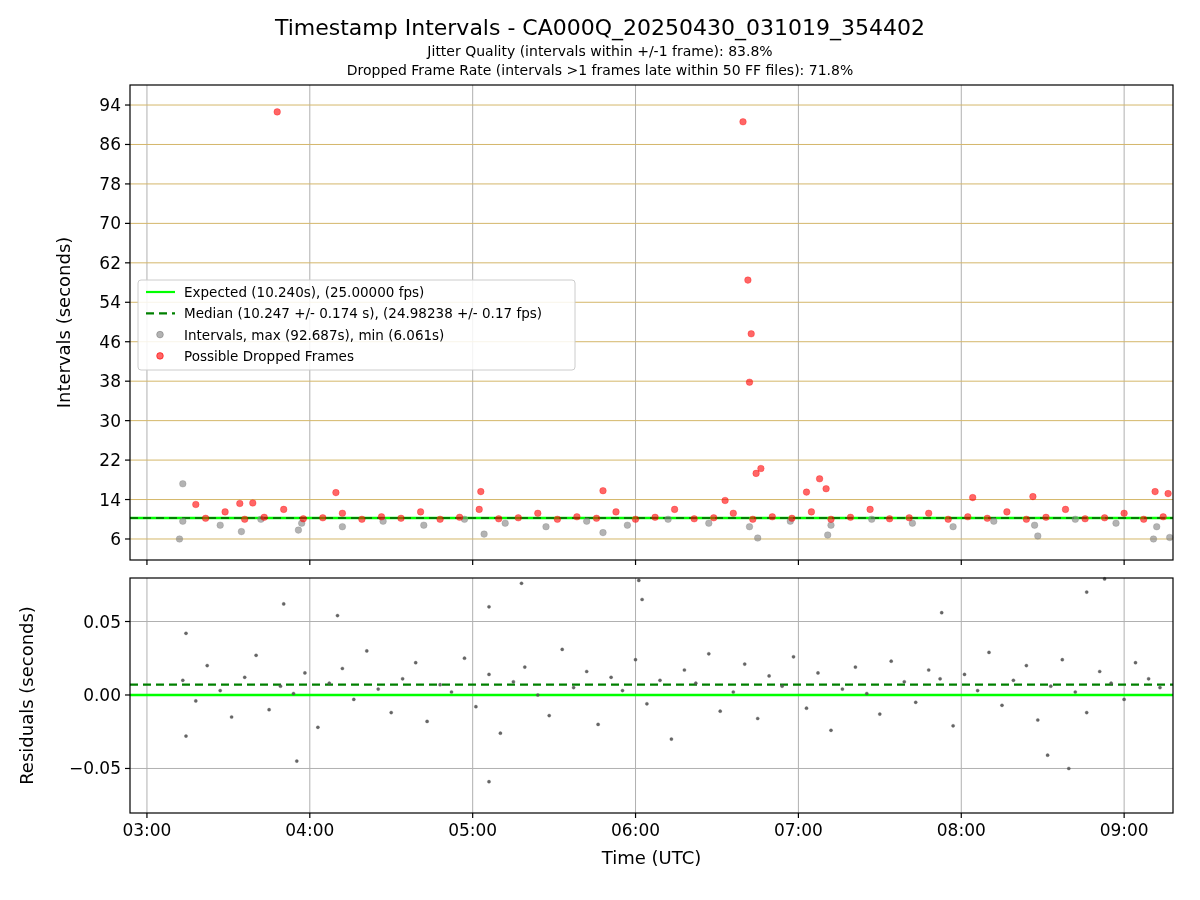 This screenshot has width=1200, height=900. What do you see at coordinates (102, 695) in the screenshot?
I see `y-tick-label: 0.00` at bounding box center [102, 695].